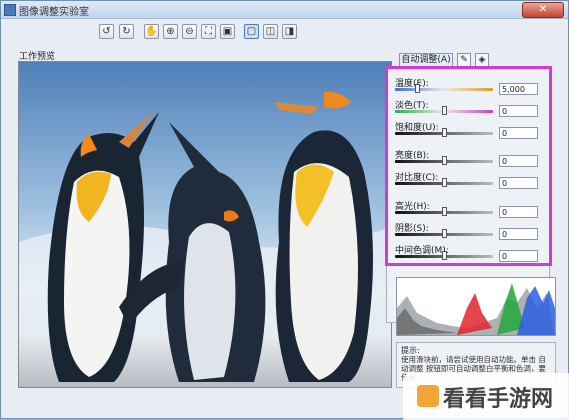 This screenshot has height=420, width=569. Describe the element at coordinates (10, 10) in the screenshot. I see `app-icon` at that location.